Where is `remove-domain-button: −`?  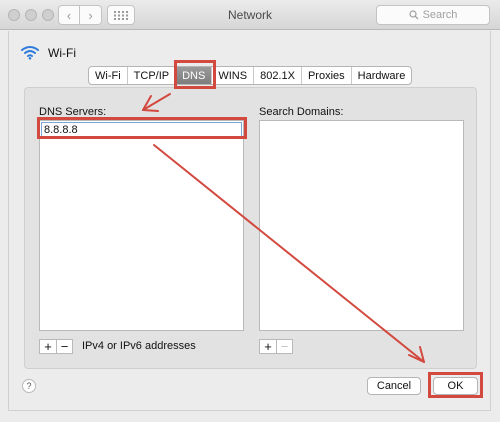
remove-domain-button: − is located at coordinates (284, 346).